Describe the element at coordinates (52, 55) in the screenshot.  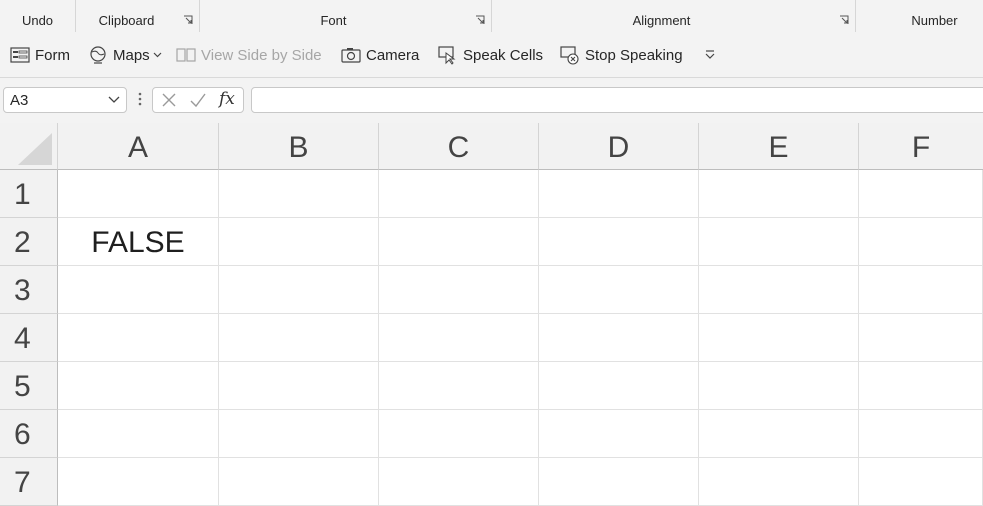
I see `form-label: Form` at that location.